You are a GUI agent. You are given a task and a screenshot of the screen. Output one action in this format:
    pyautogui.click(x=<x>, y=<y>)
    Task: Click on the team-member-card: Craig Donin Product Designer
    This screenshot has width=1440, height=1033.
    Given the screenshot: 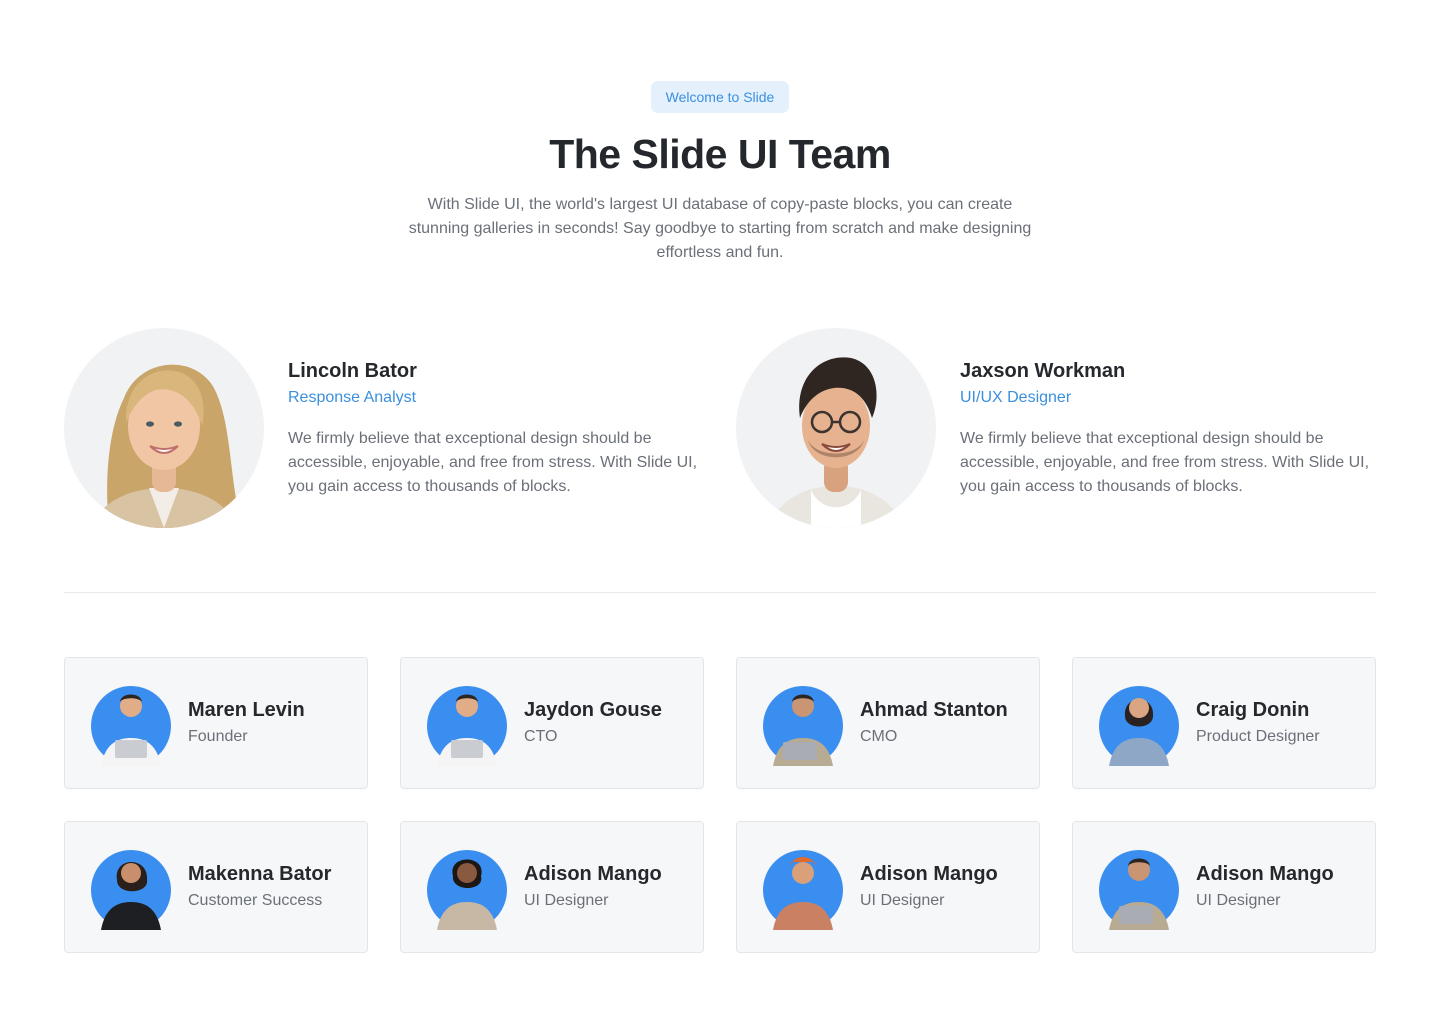 What is the action you would take?
    pyautogui.click(x=1224, y=723)
    